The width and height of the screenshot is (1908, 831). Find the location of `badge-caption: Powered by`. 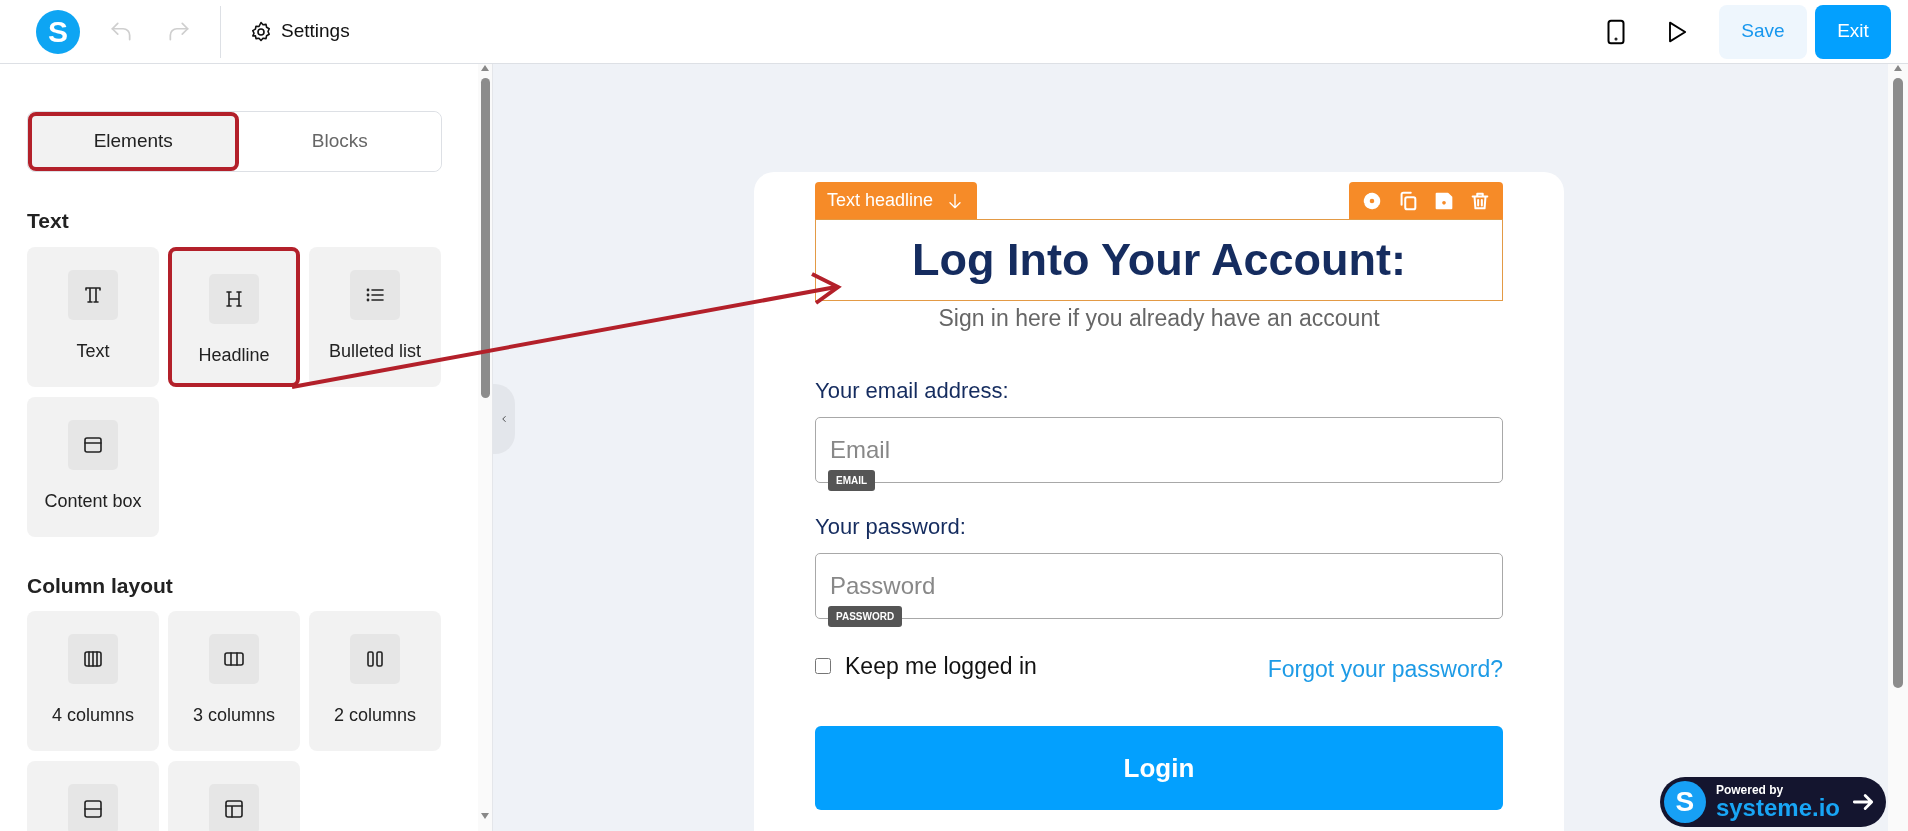

badge-caption: Powered by is located at coordinates (1750, 790).